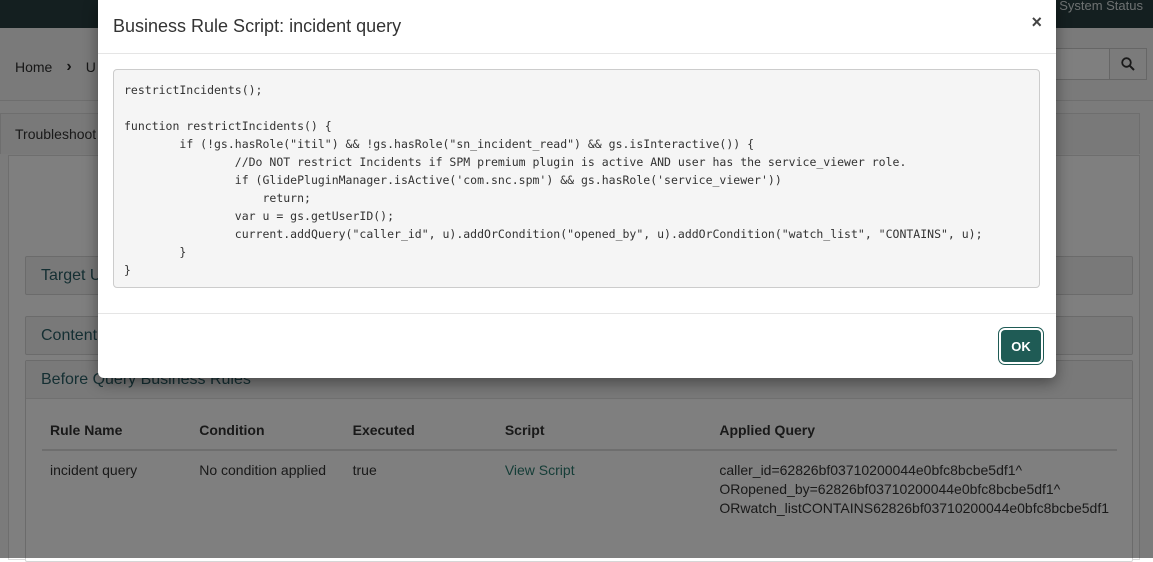  Describe the element at coordinates (577, 27) in the screenshot. I see `dialog-header: Business Rule Script: incident query ×` at that location.